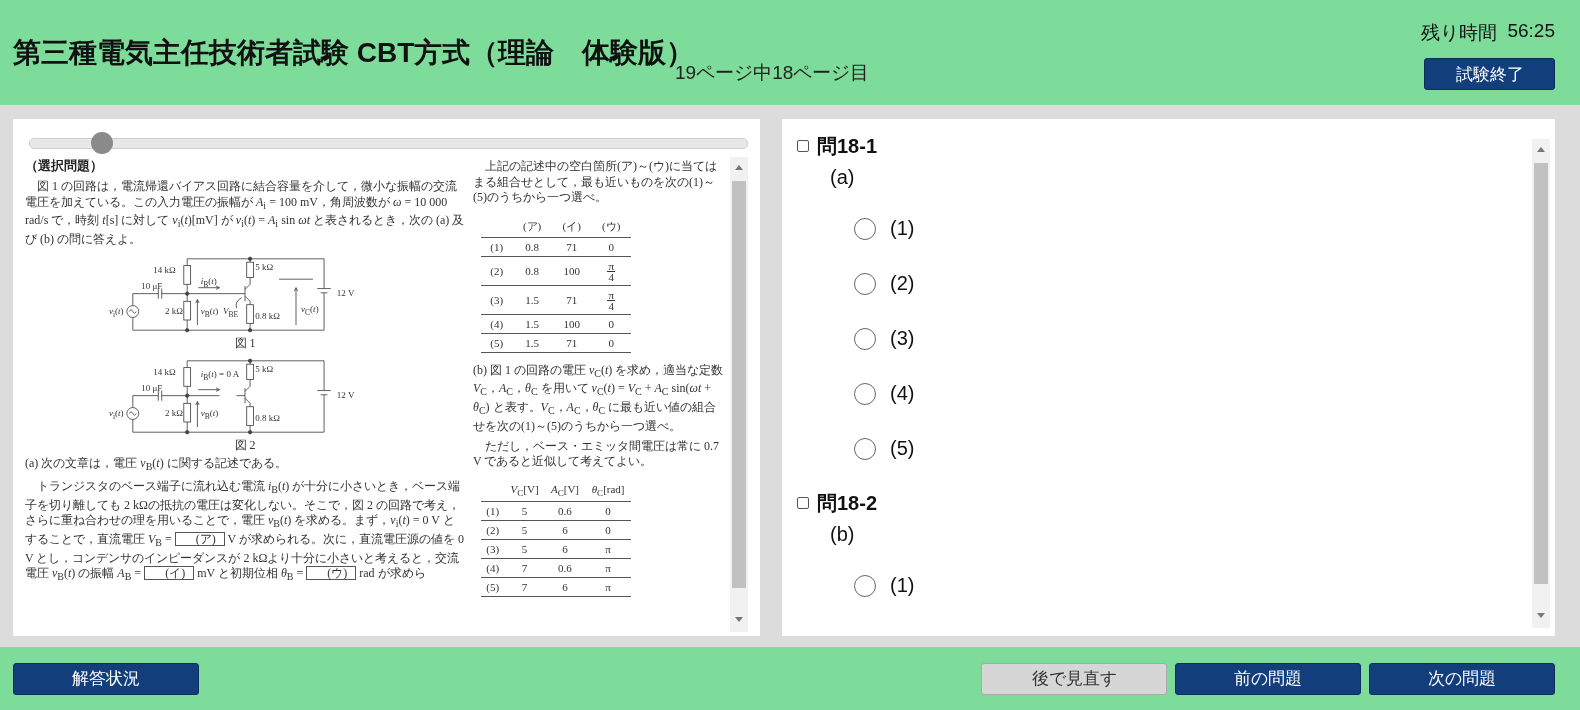 This screenshot has width=1580, height=710. I want to click on question-label: 問18-2, so click(847, 503).